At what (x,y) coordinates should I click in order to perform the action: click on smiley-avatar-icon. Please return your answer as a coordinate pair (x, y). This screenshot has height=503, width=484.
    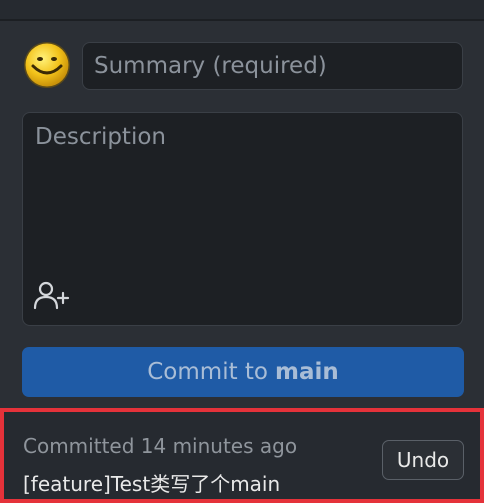
    Looking at the image, I should click on (47, 65).